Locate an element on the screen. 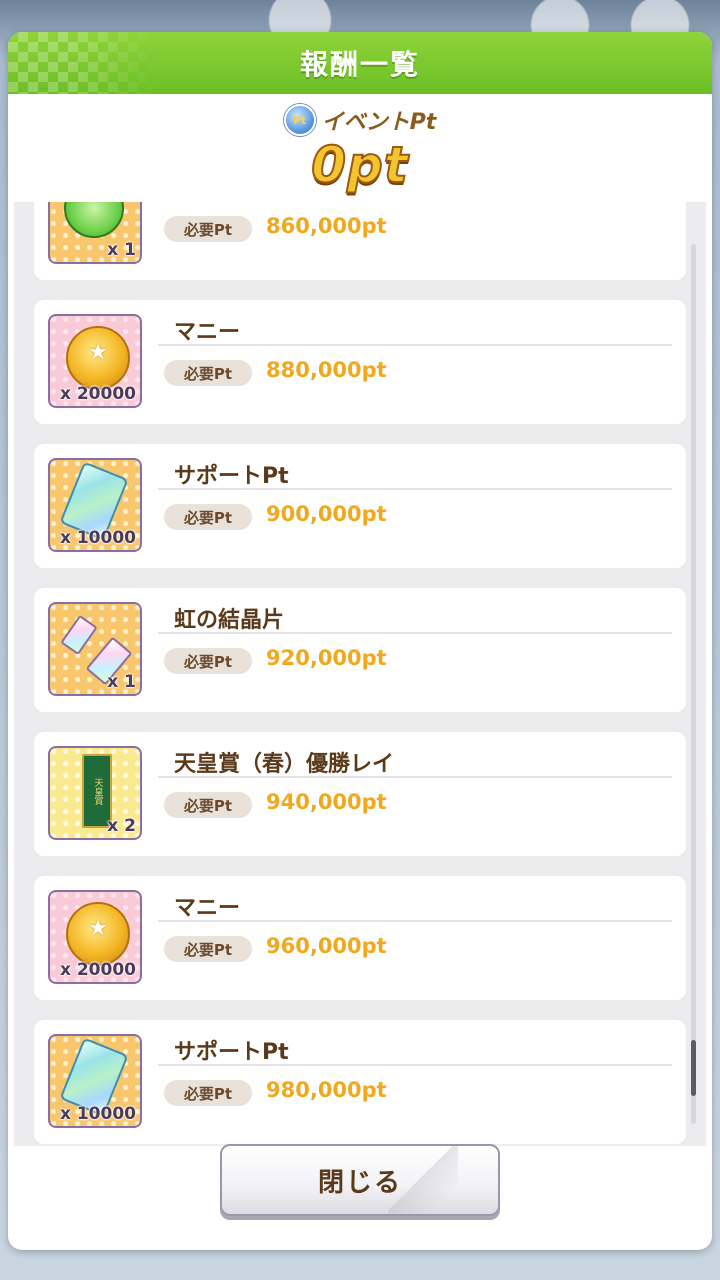  event-points-header: Pt イベントPt 0pt is located at coordinates (360, 148).